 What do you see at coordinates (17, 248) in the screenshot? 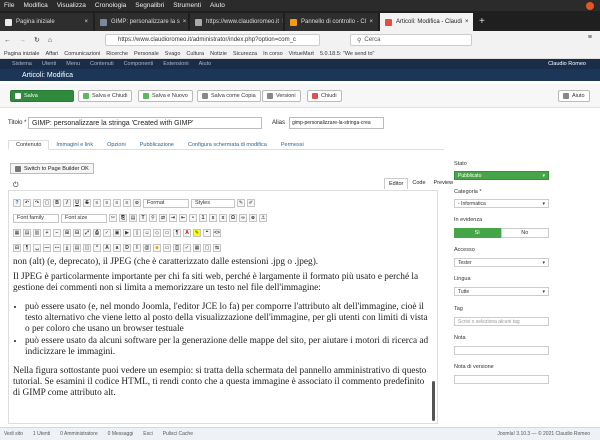
I see `visual-aid-icon: ⊡` at bounding box center [17, 248].